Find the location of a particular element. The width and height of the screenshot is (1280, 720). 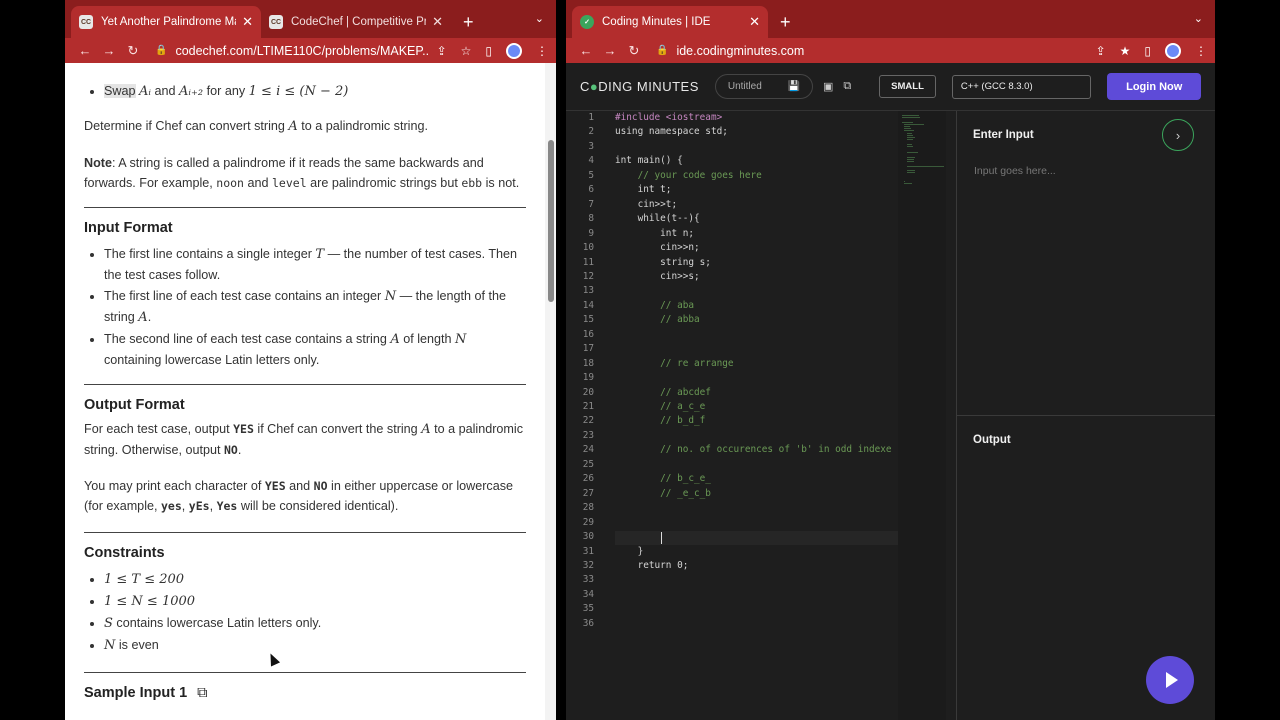

size-button: SMALL is located at coordinates (907, 86).